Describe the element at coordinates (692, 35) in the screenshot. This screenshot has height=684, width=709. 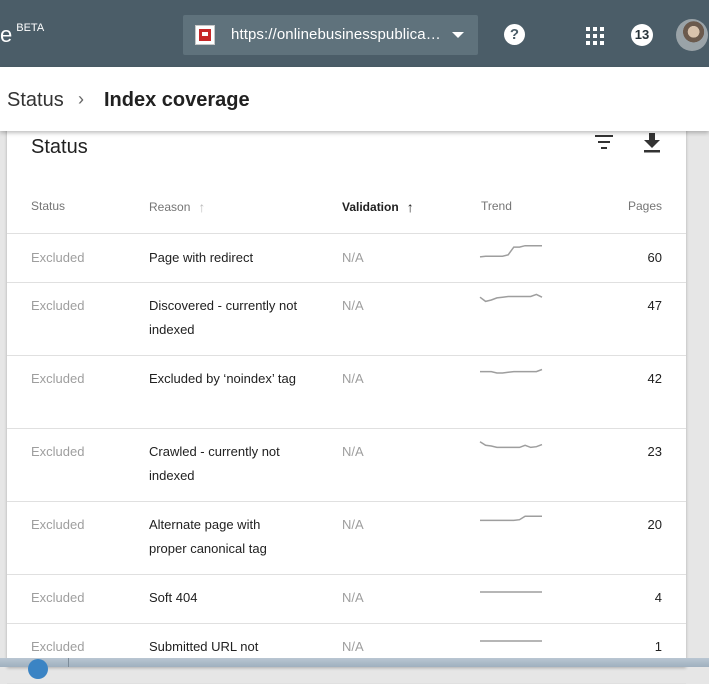
I see `avatar` at that location.